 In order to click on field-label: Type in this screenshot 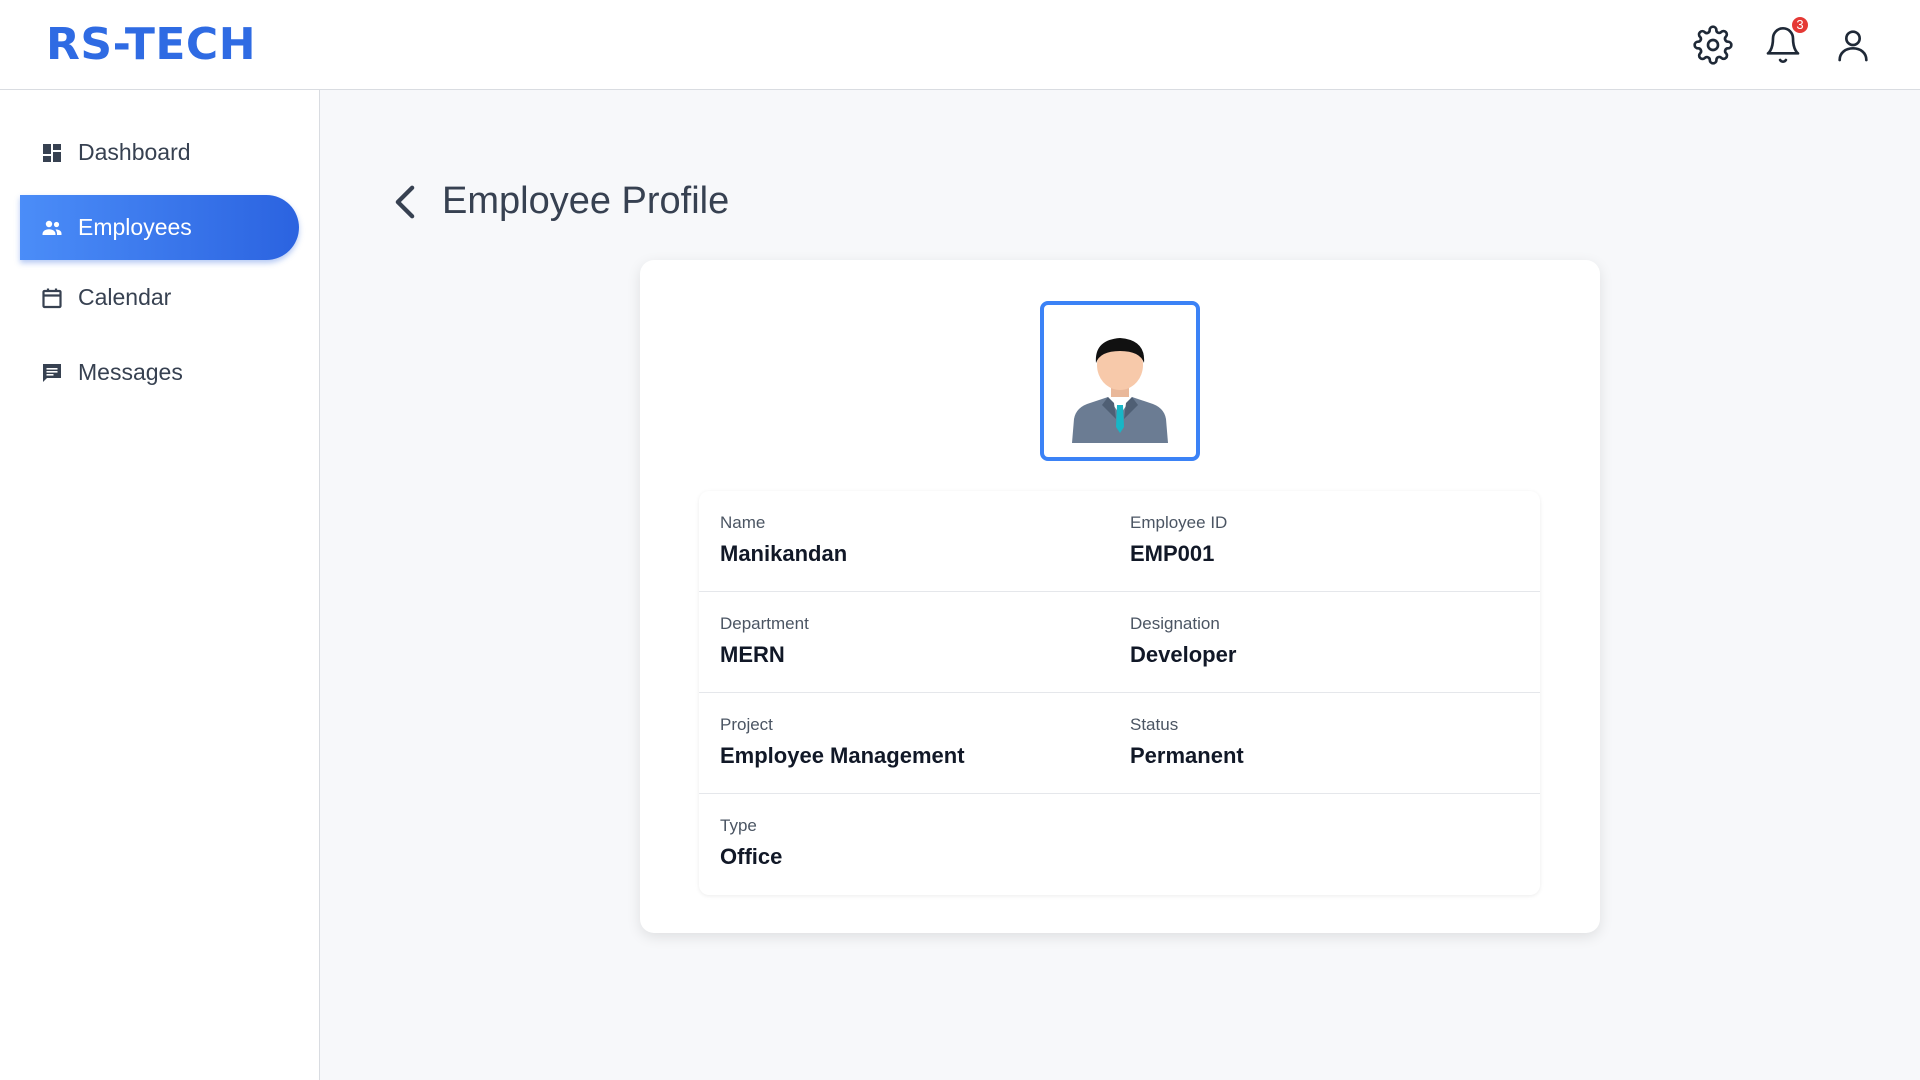, I will do `click(738, 825)`.